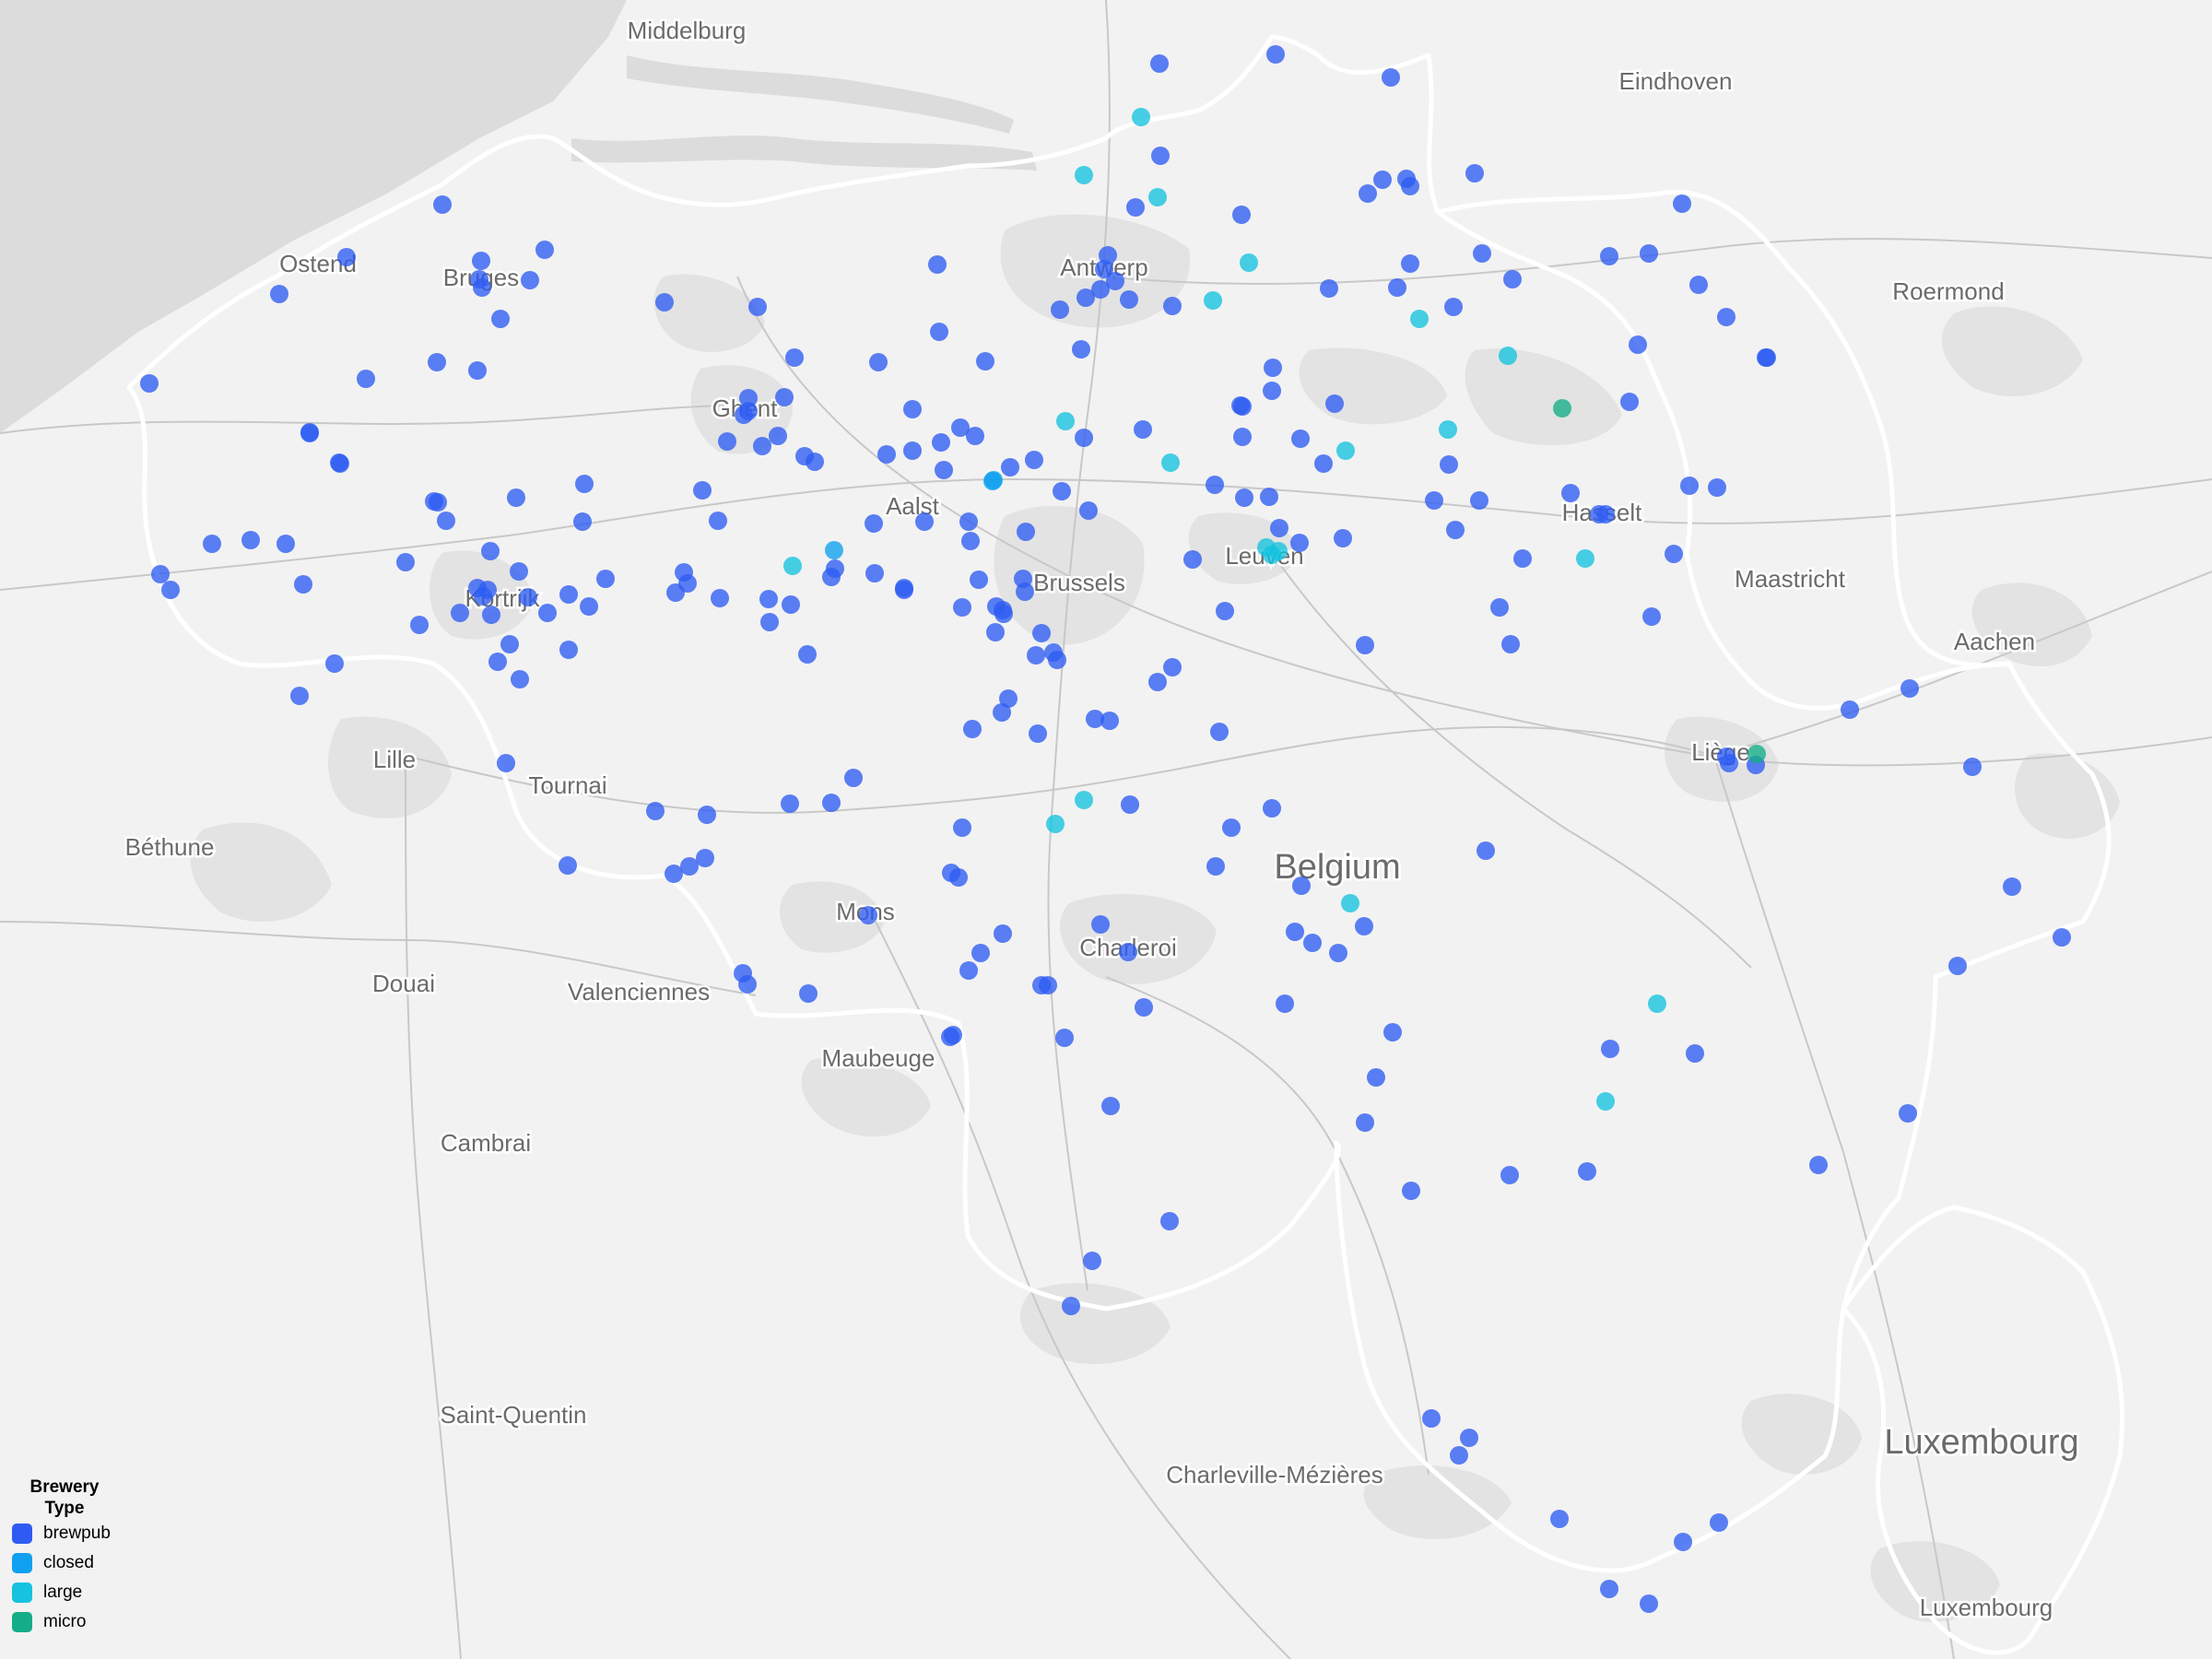  I want to click on legend-item-closed: closed, so click(73, 1563).